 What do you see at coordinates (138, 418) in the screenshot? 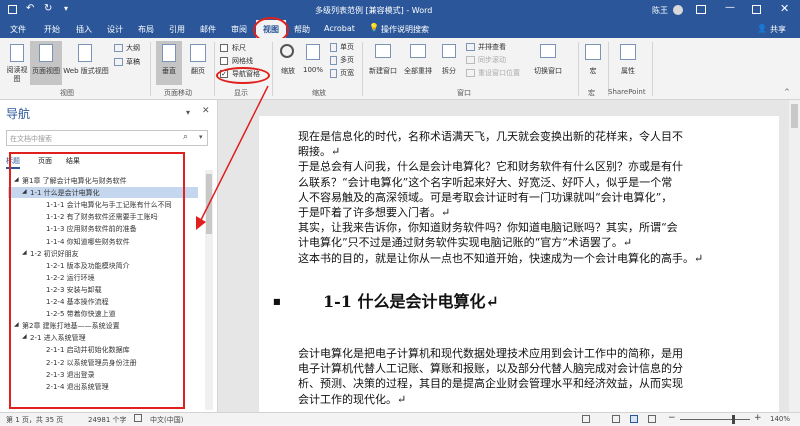
I see `proofing-icon` at bounding box center [138, 418].